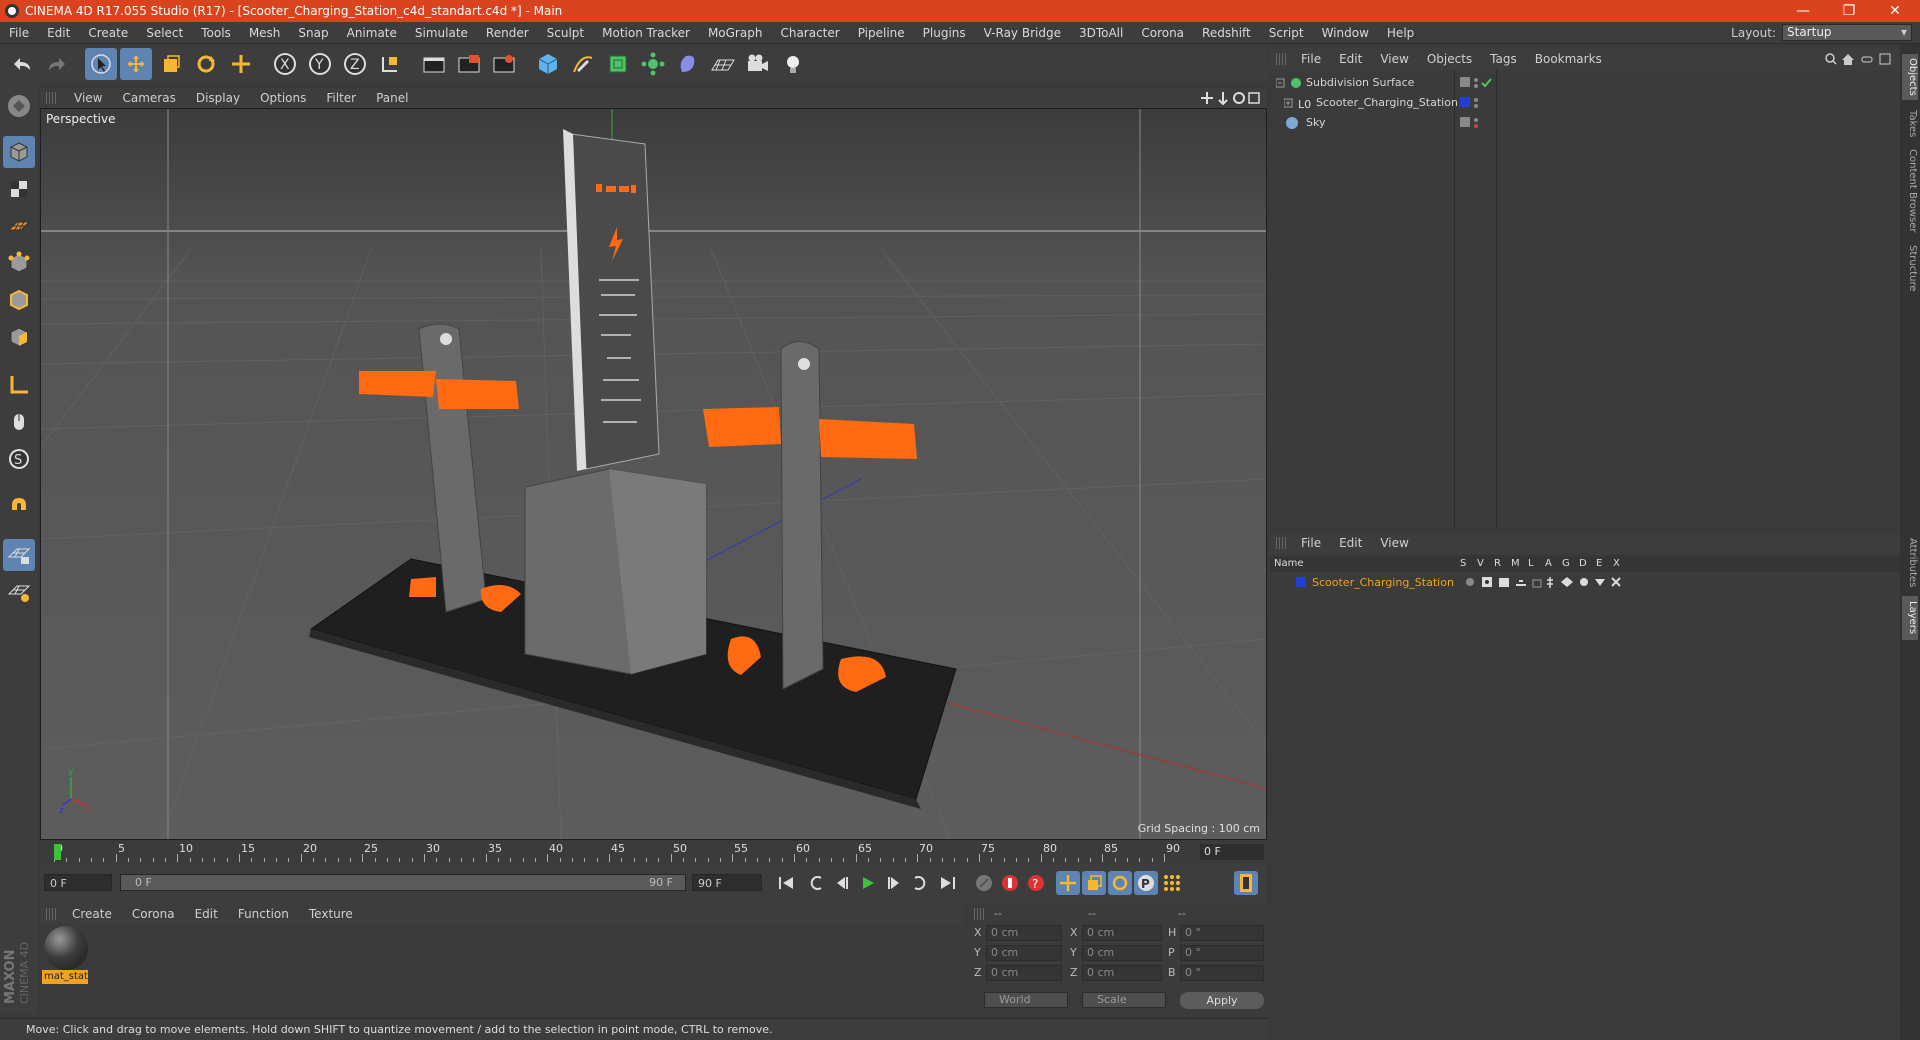  Describe the element at coordinates (1394, 543) in the screenshot. I see `layers-menu-view: View` at that location.